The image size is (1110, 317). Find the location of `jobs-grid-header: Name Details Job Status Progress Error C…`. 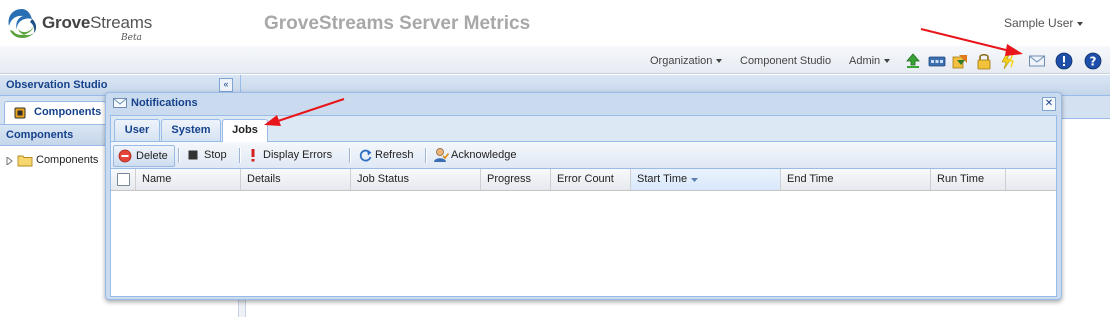

jobs-grid-header: Name Details Job Status Progress Error C… is located at coordinates (583, 180).